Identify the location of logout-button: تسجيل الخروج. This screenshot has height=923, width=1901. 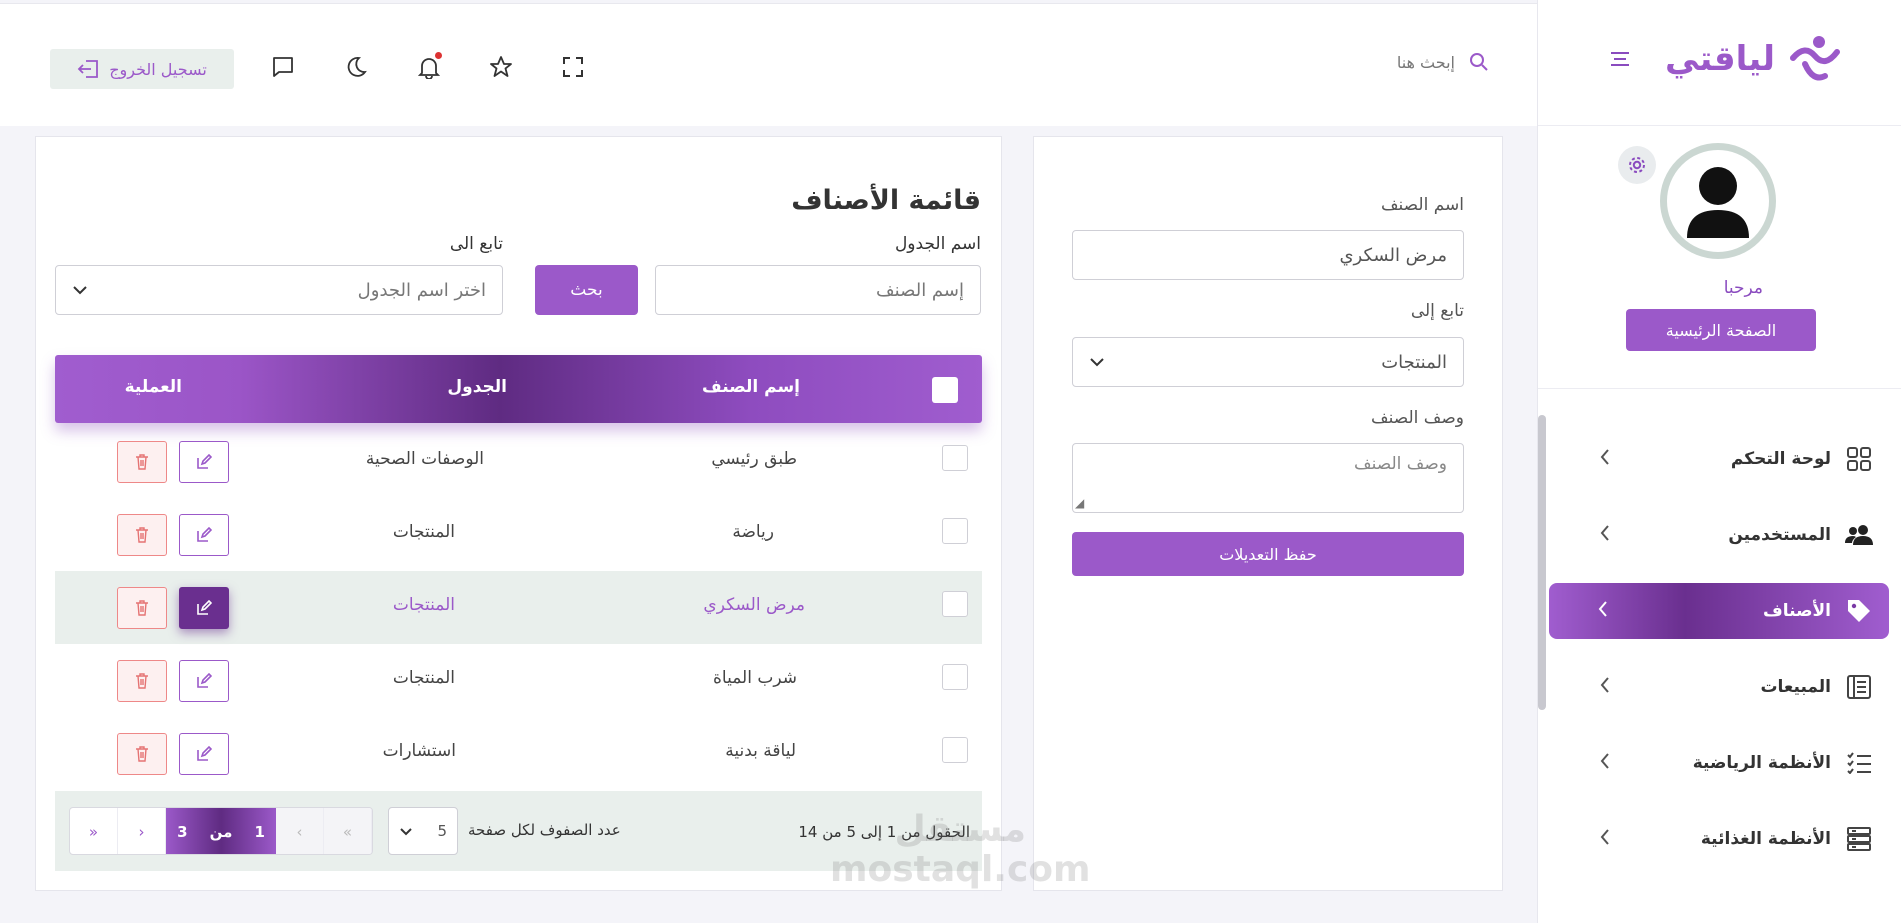
(142, 69).